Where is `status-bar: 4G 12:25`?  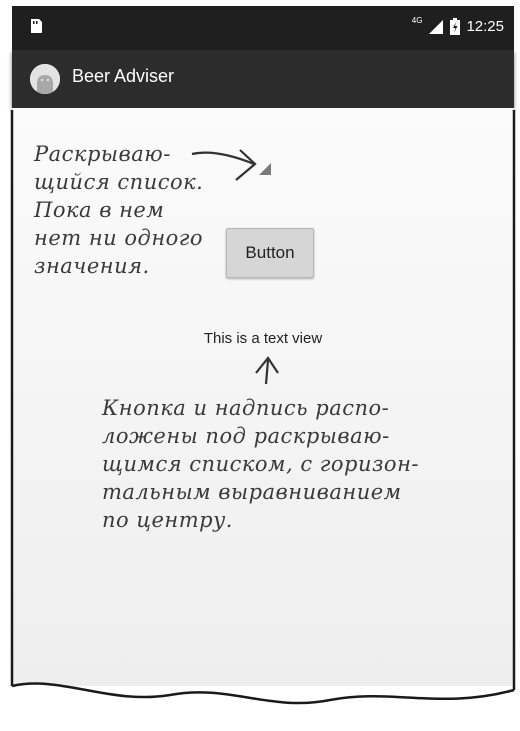
status-bar: 4G 12:25 is located at coordinates (263, 28).